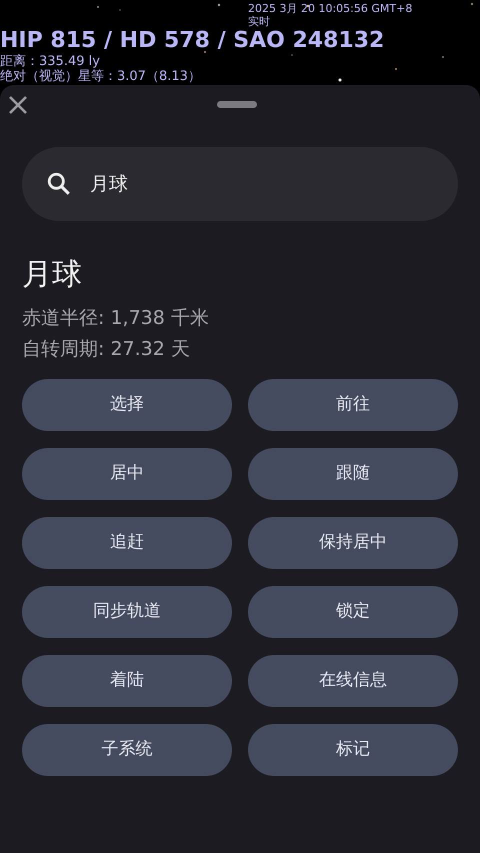 The width and height of the screenshot is (480, 853). Describe the element at coordinates (59, 184) in the screenshot. I see `search-icon` at that location.